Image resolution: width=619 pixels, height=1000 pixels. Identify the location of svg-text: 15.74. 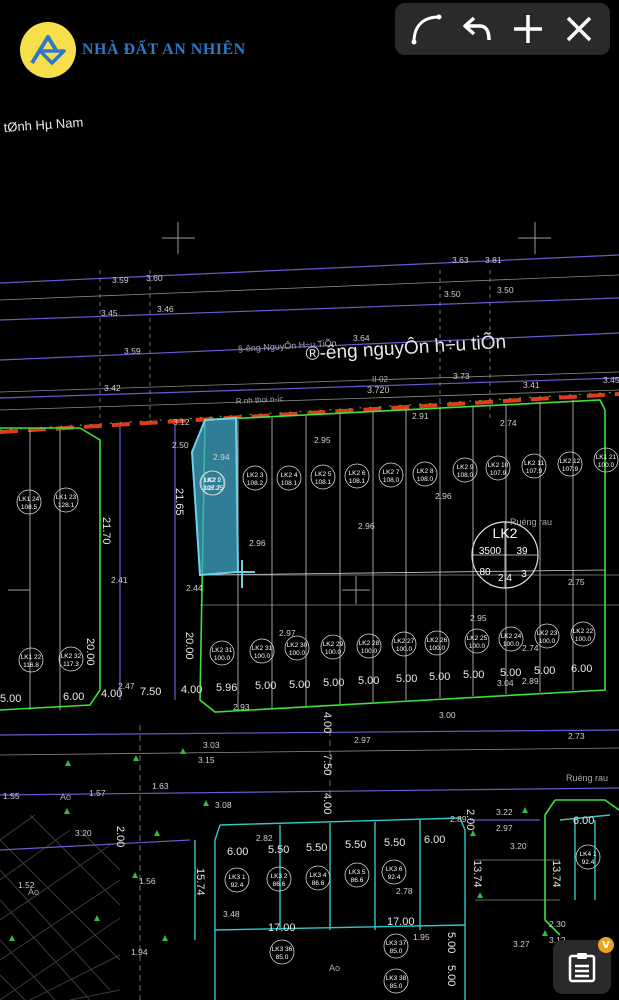
(200, 882).